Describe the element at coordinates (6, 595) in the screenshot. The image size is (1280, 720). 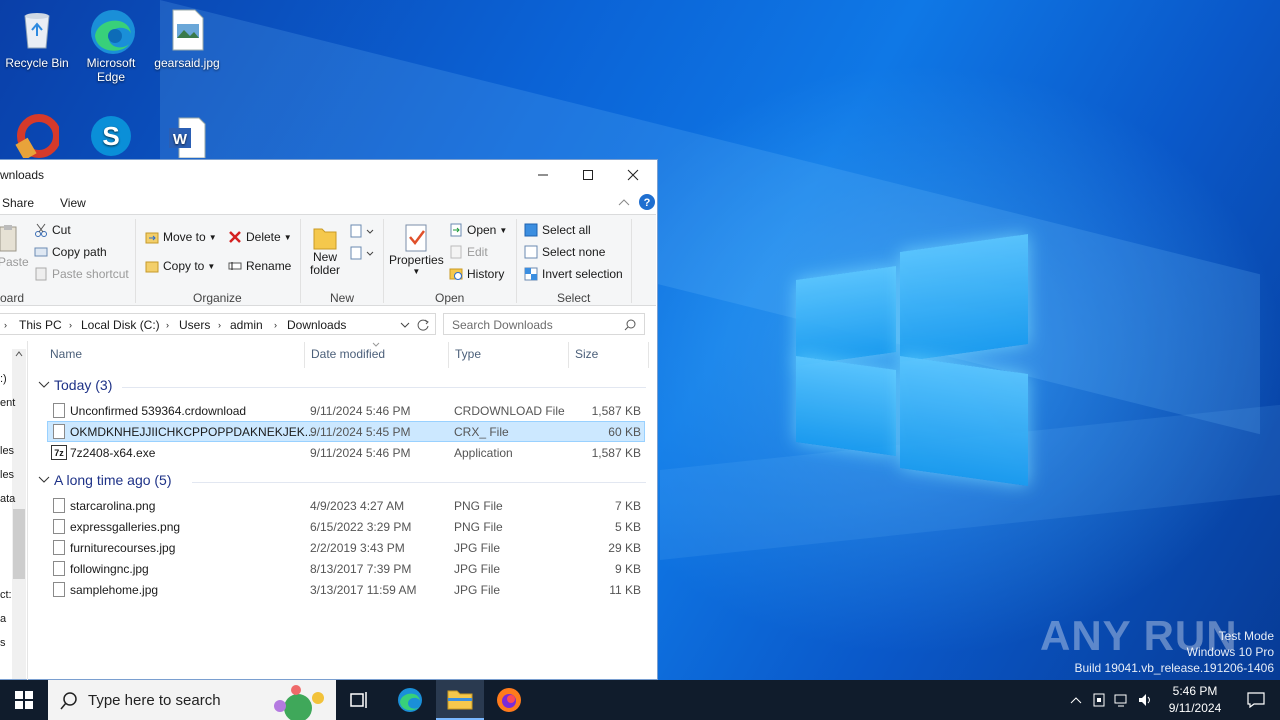
I see `nav-item-fragment: ct:` at that location.